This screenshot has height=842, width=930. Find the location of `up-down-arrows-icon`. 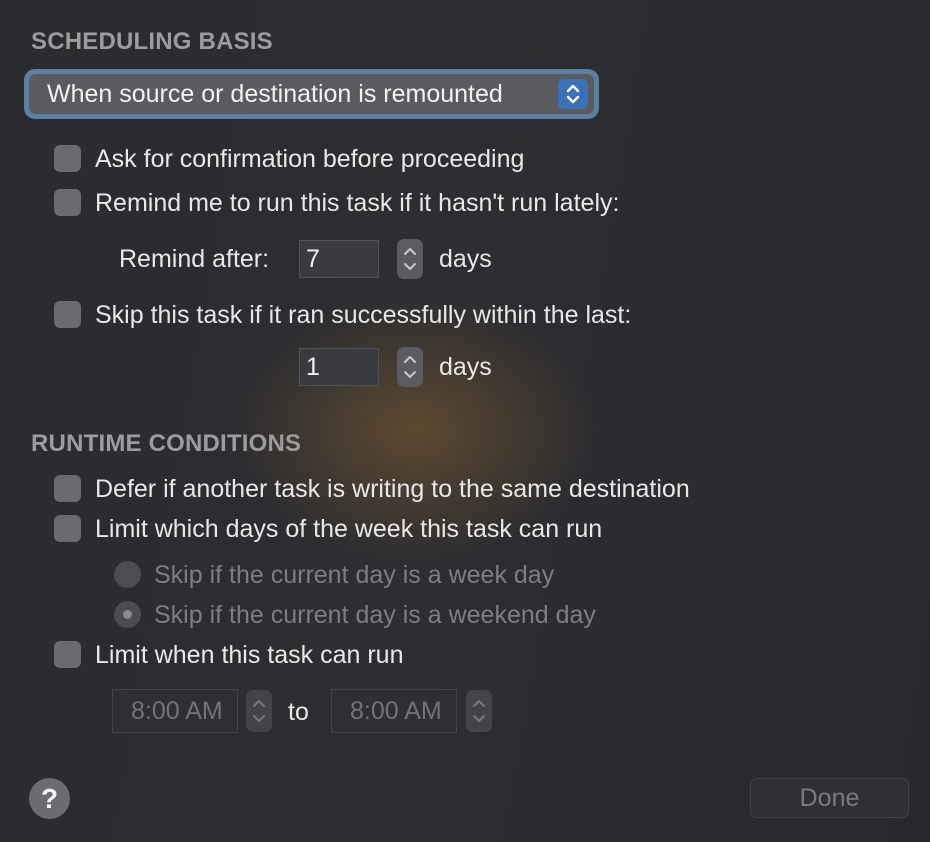

up-down-arrows-icon is located at coordinates (573, 94).